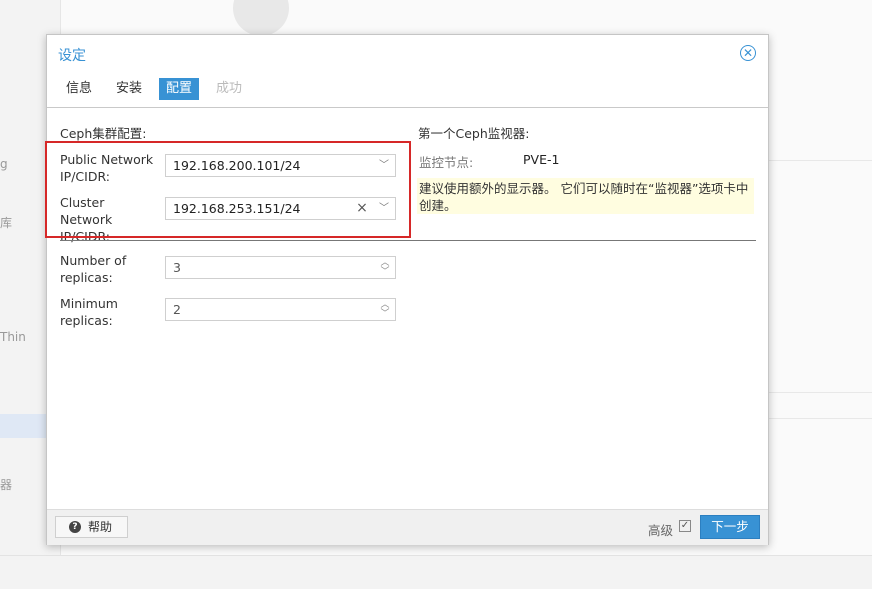 This screenshot has width=872, height=589. I want to click on section-divider, so click(408, 240).